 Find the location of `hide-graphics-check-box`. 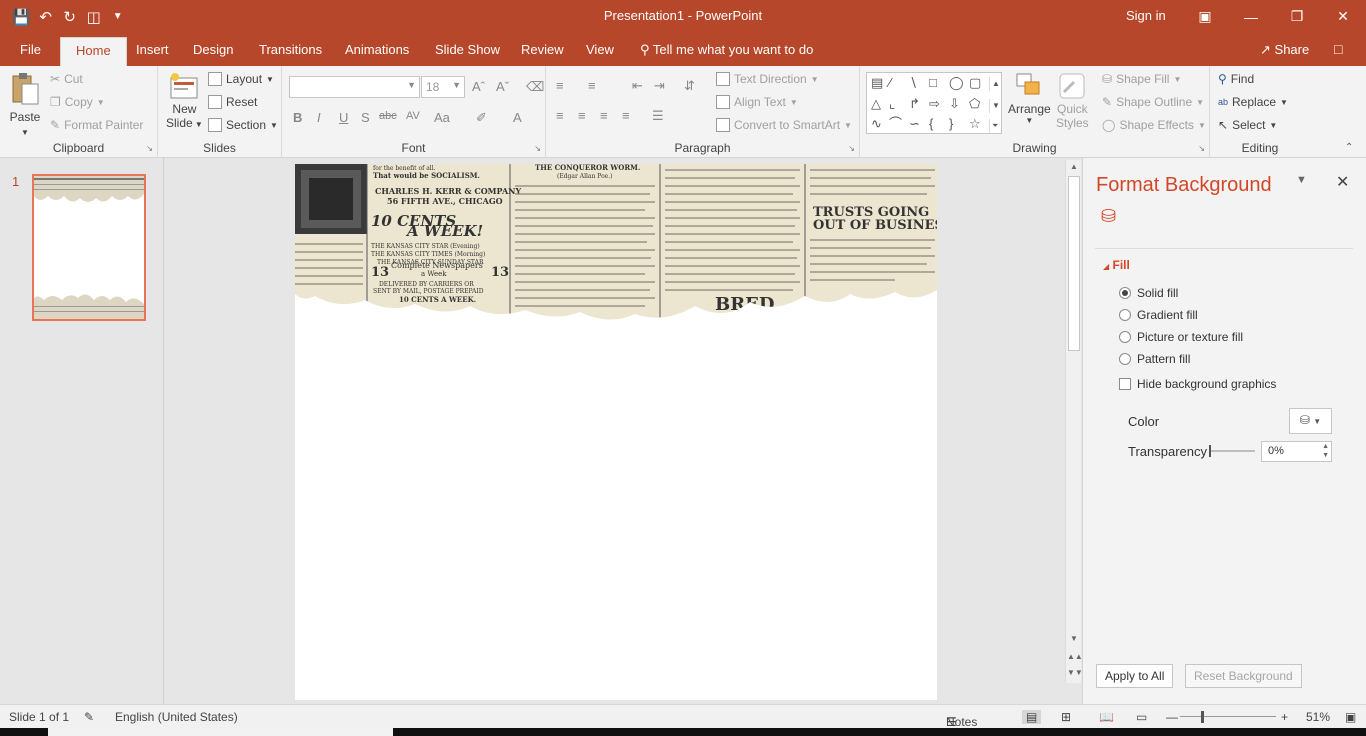

hide-graphics-check-box is located at coordinates (1125, 384).